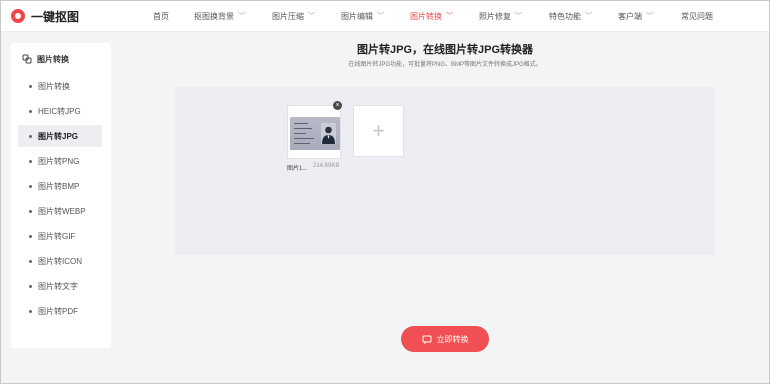 The width and height of the screenshot is (770, 384). I want to click on page-title: 图片转JPG，在线图片转JPG转换器, so click(445, 50).